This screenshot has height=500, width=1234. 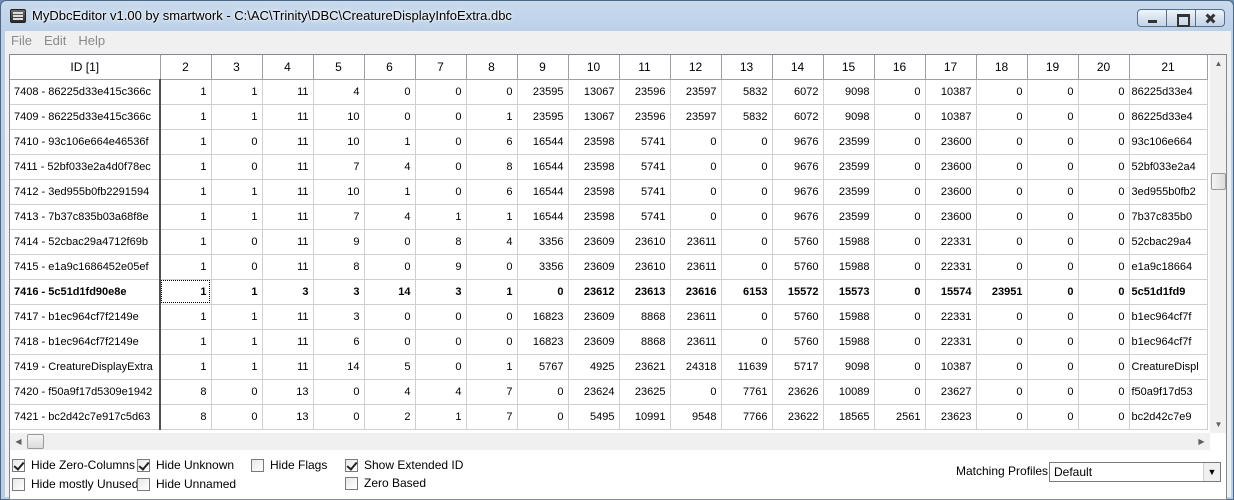 I want to click on hide-mostly-unused-checkbox, so click(x=18, y=484).